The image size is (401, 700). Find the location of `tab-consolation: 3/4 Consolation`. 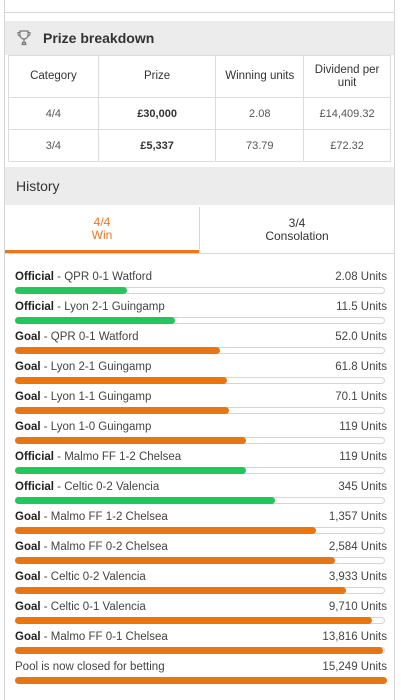

tab-consolation: 3/4 Consolation is located at coordinates (296, 230).